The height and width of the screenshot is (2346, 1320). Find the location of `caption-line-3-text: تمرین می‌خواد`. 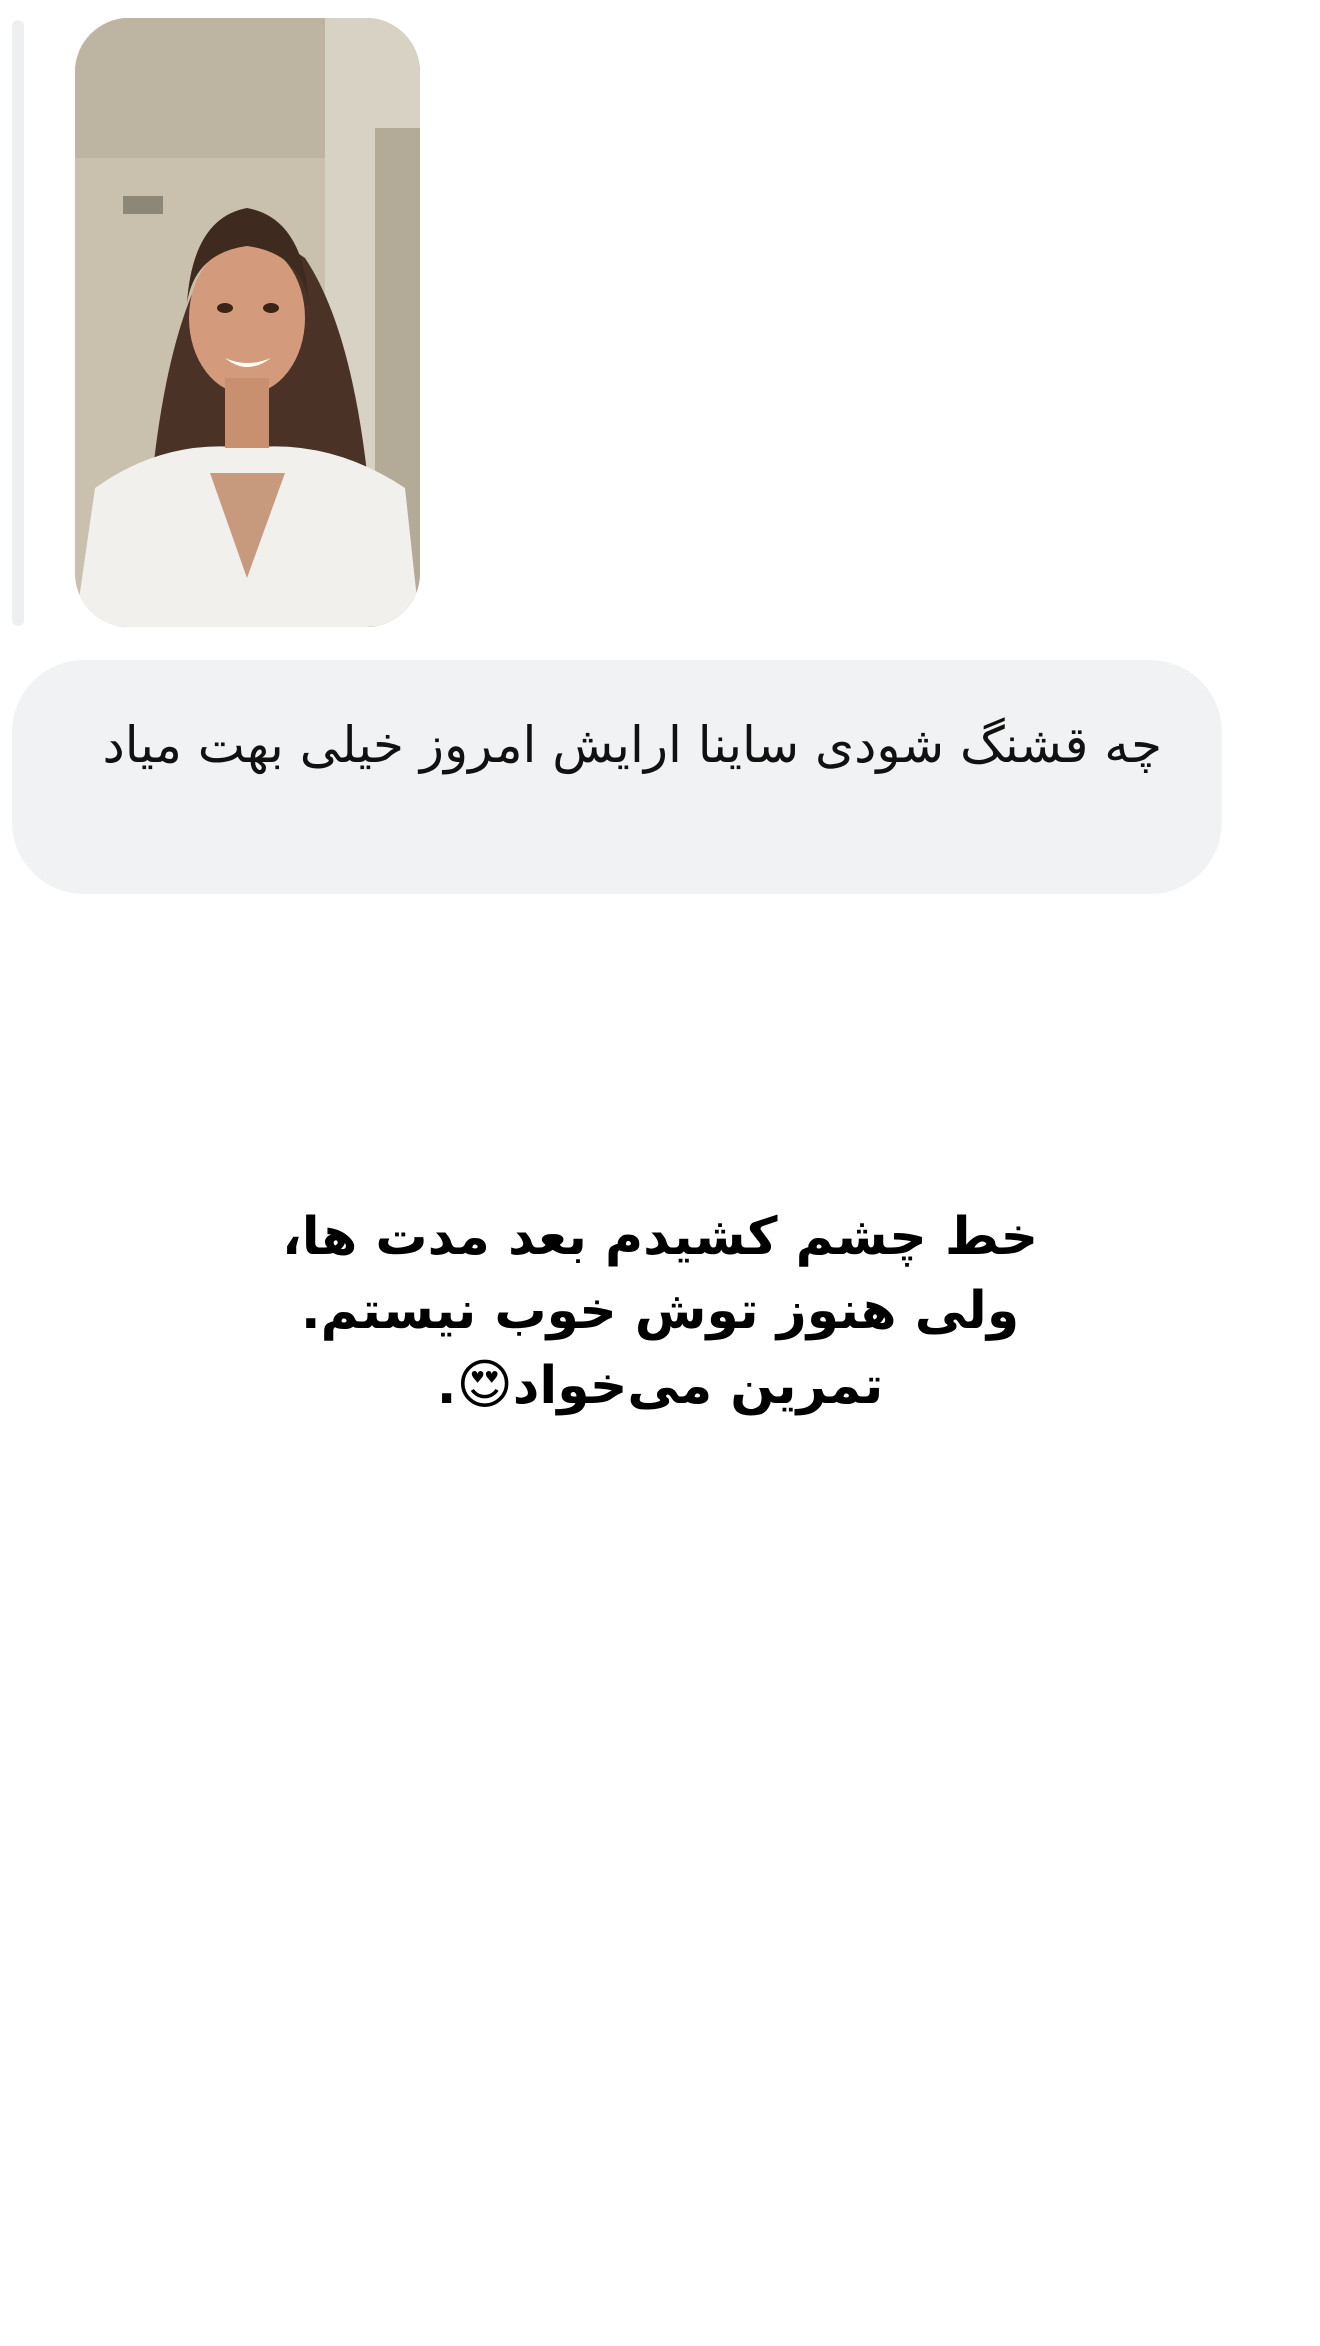

caption-line-3-text: تمرین می‌خواد is located at coordinates (698, 1386).